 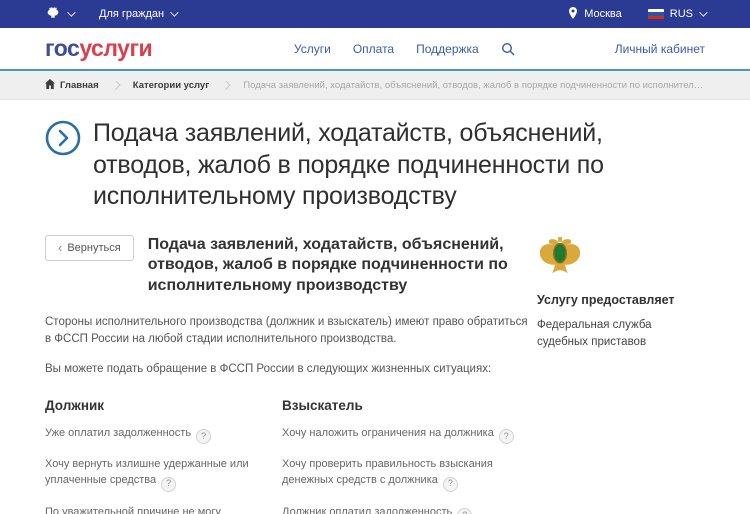 What do you see at coordinates (660, 49) in the screenshot?
I see `personal-account-link: Личный кабинет` at bounding box center [660, 49].